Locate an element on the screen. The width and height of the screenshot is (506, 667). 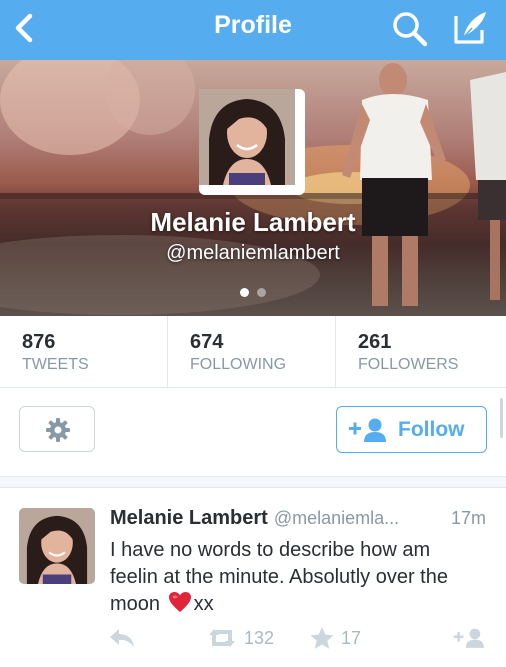
tweet-header: Melanie Lambert @melaniemla... 17m is located at coordinates (300, 520).